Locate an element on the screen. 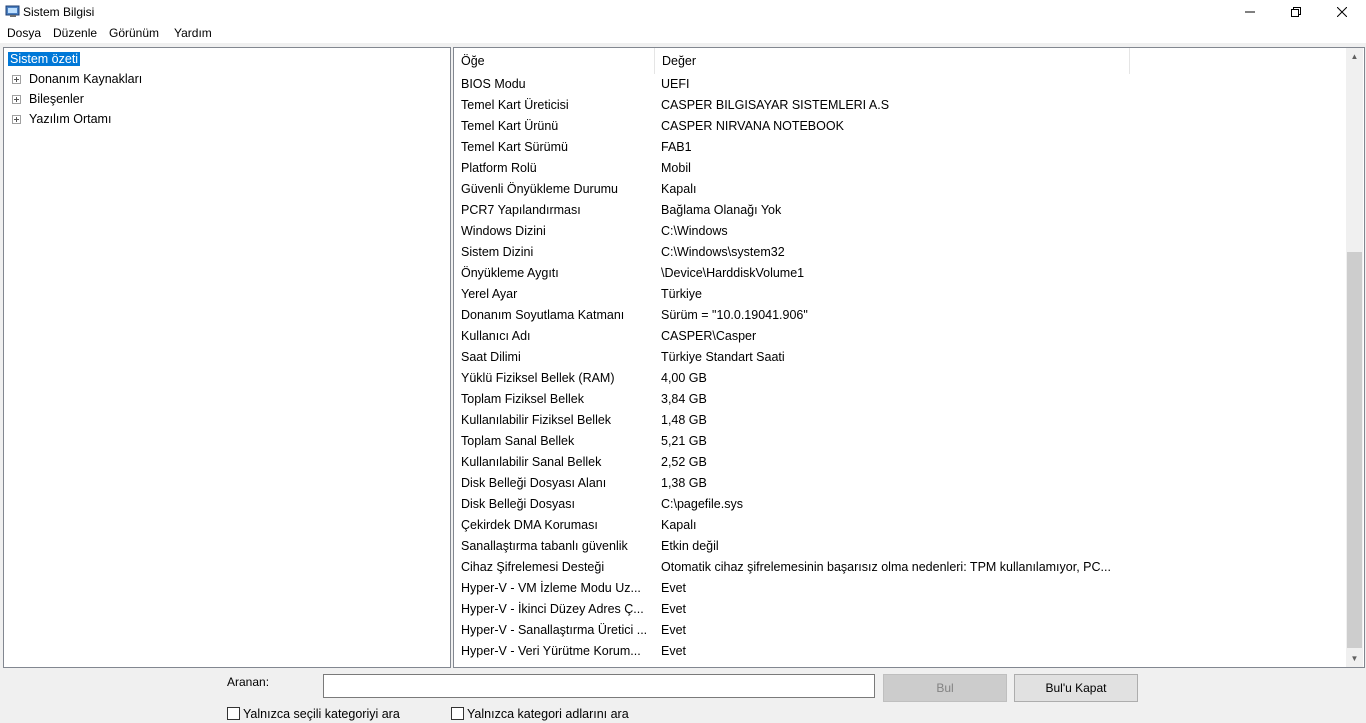  menu-edit: Düzenle is located at coordinates (75, 33).